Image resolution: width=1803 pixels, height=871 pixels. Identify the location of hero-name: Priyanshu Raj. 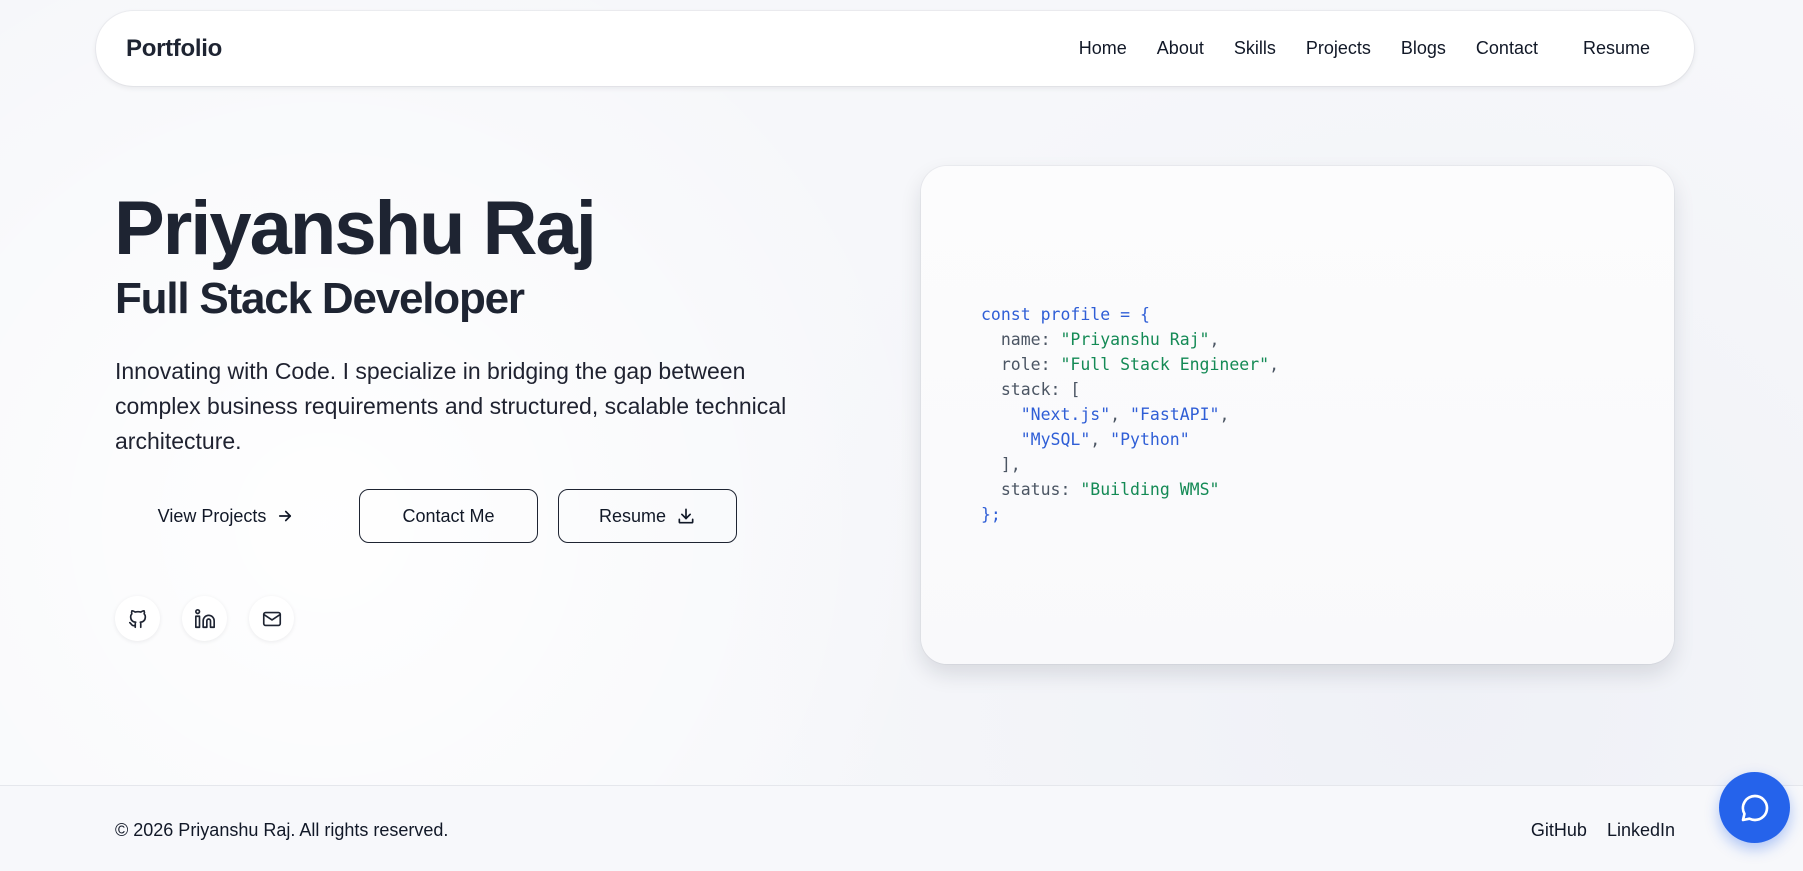
(355, 228).